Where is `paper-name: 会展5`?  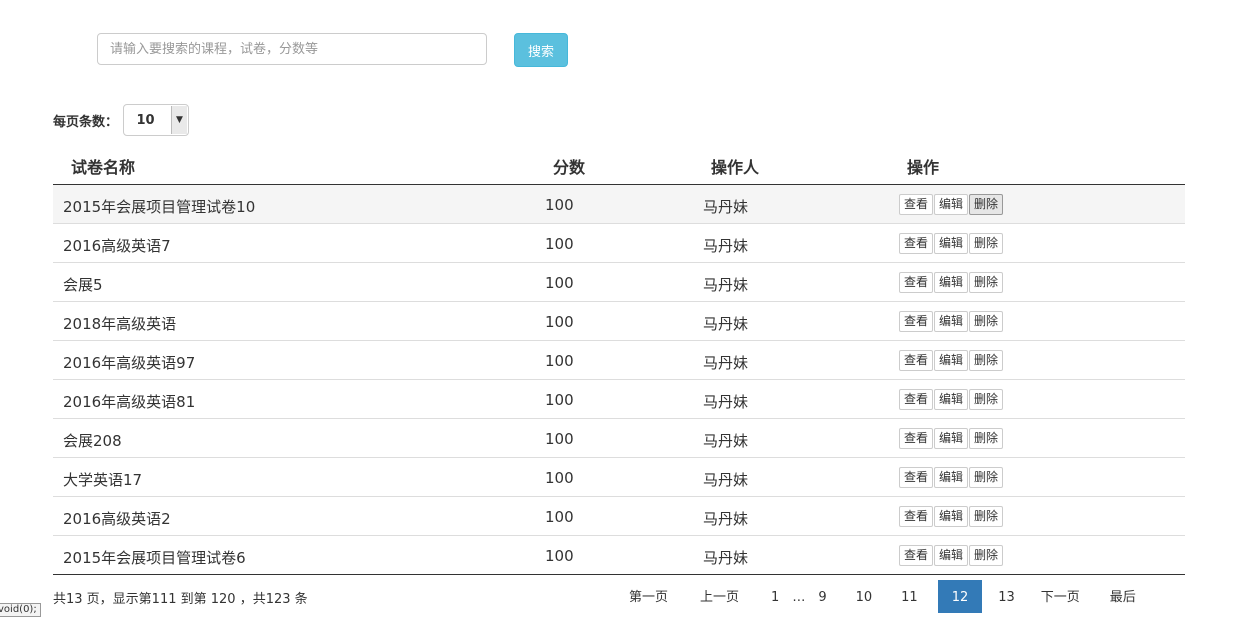 paper-name: 会展5 is located at coordinates (83, 285).